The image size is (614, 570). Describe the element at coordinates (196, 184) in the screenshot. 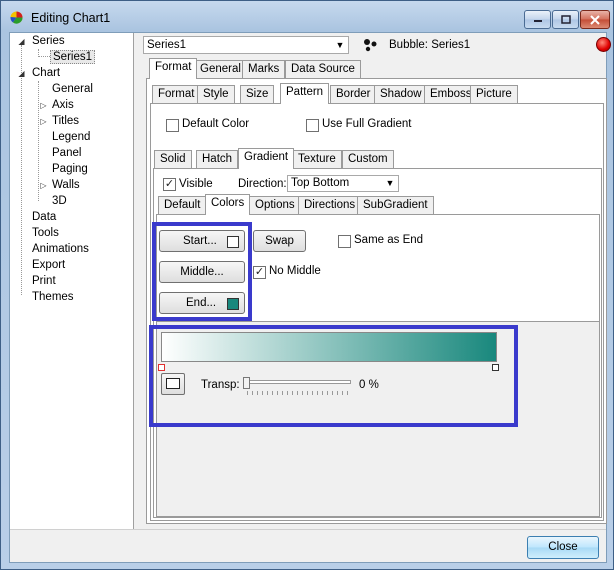

I see `visible-label: Visible` at that location.